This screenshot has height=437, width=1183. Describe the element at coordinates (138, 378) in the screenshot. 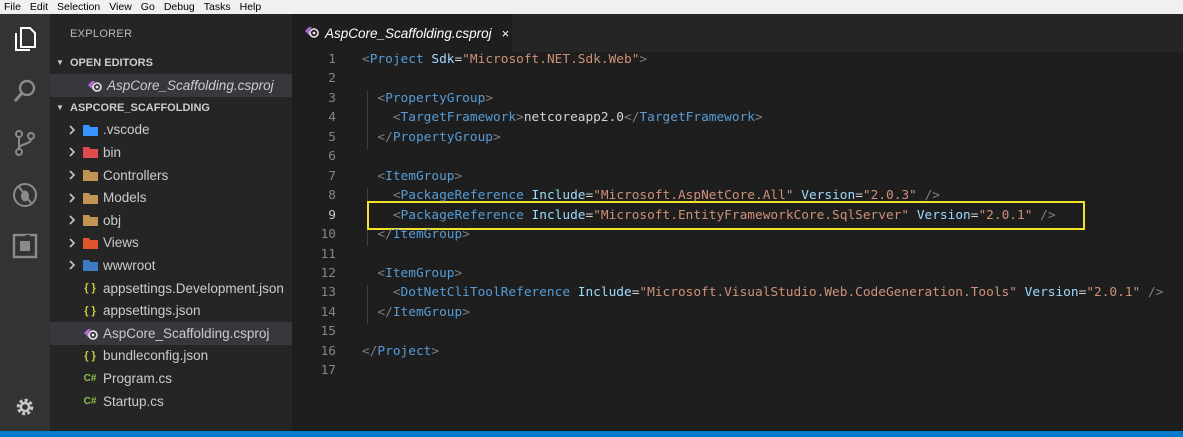

I see `file-label: Program.cs` at that location.